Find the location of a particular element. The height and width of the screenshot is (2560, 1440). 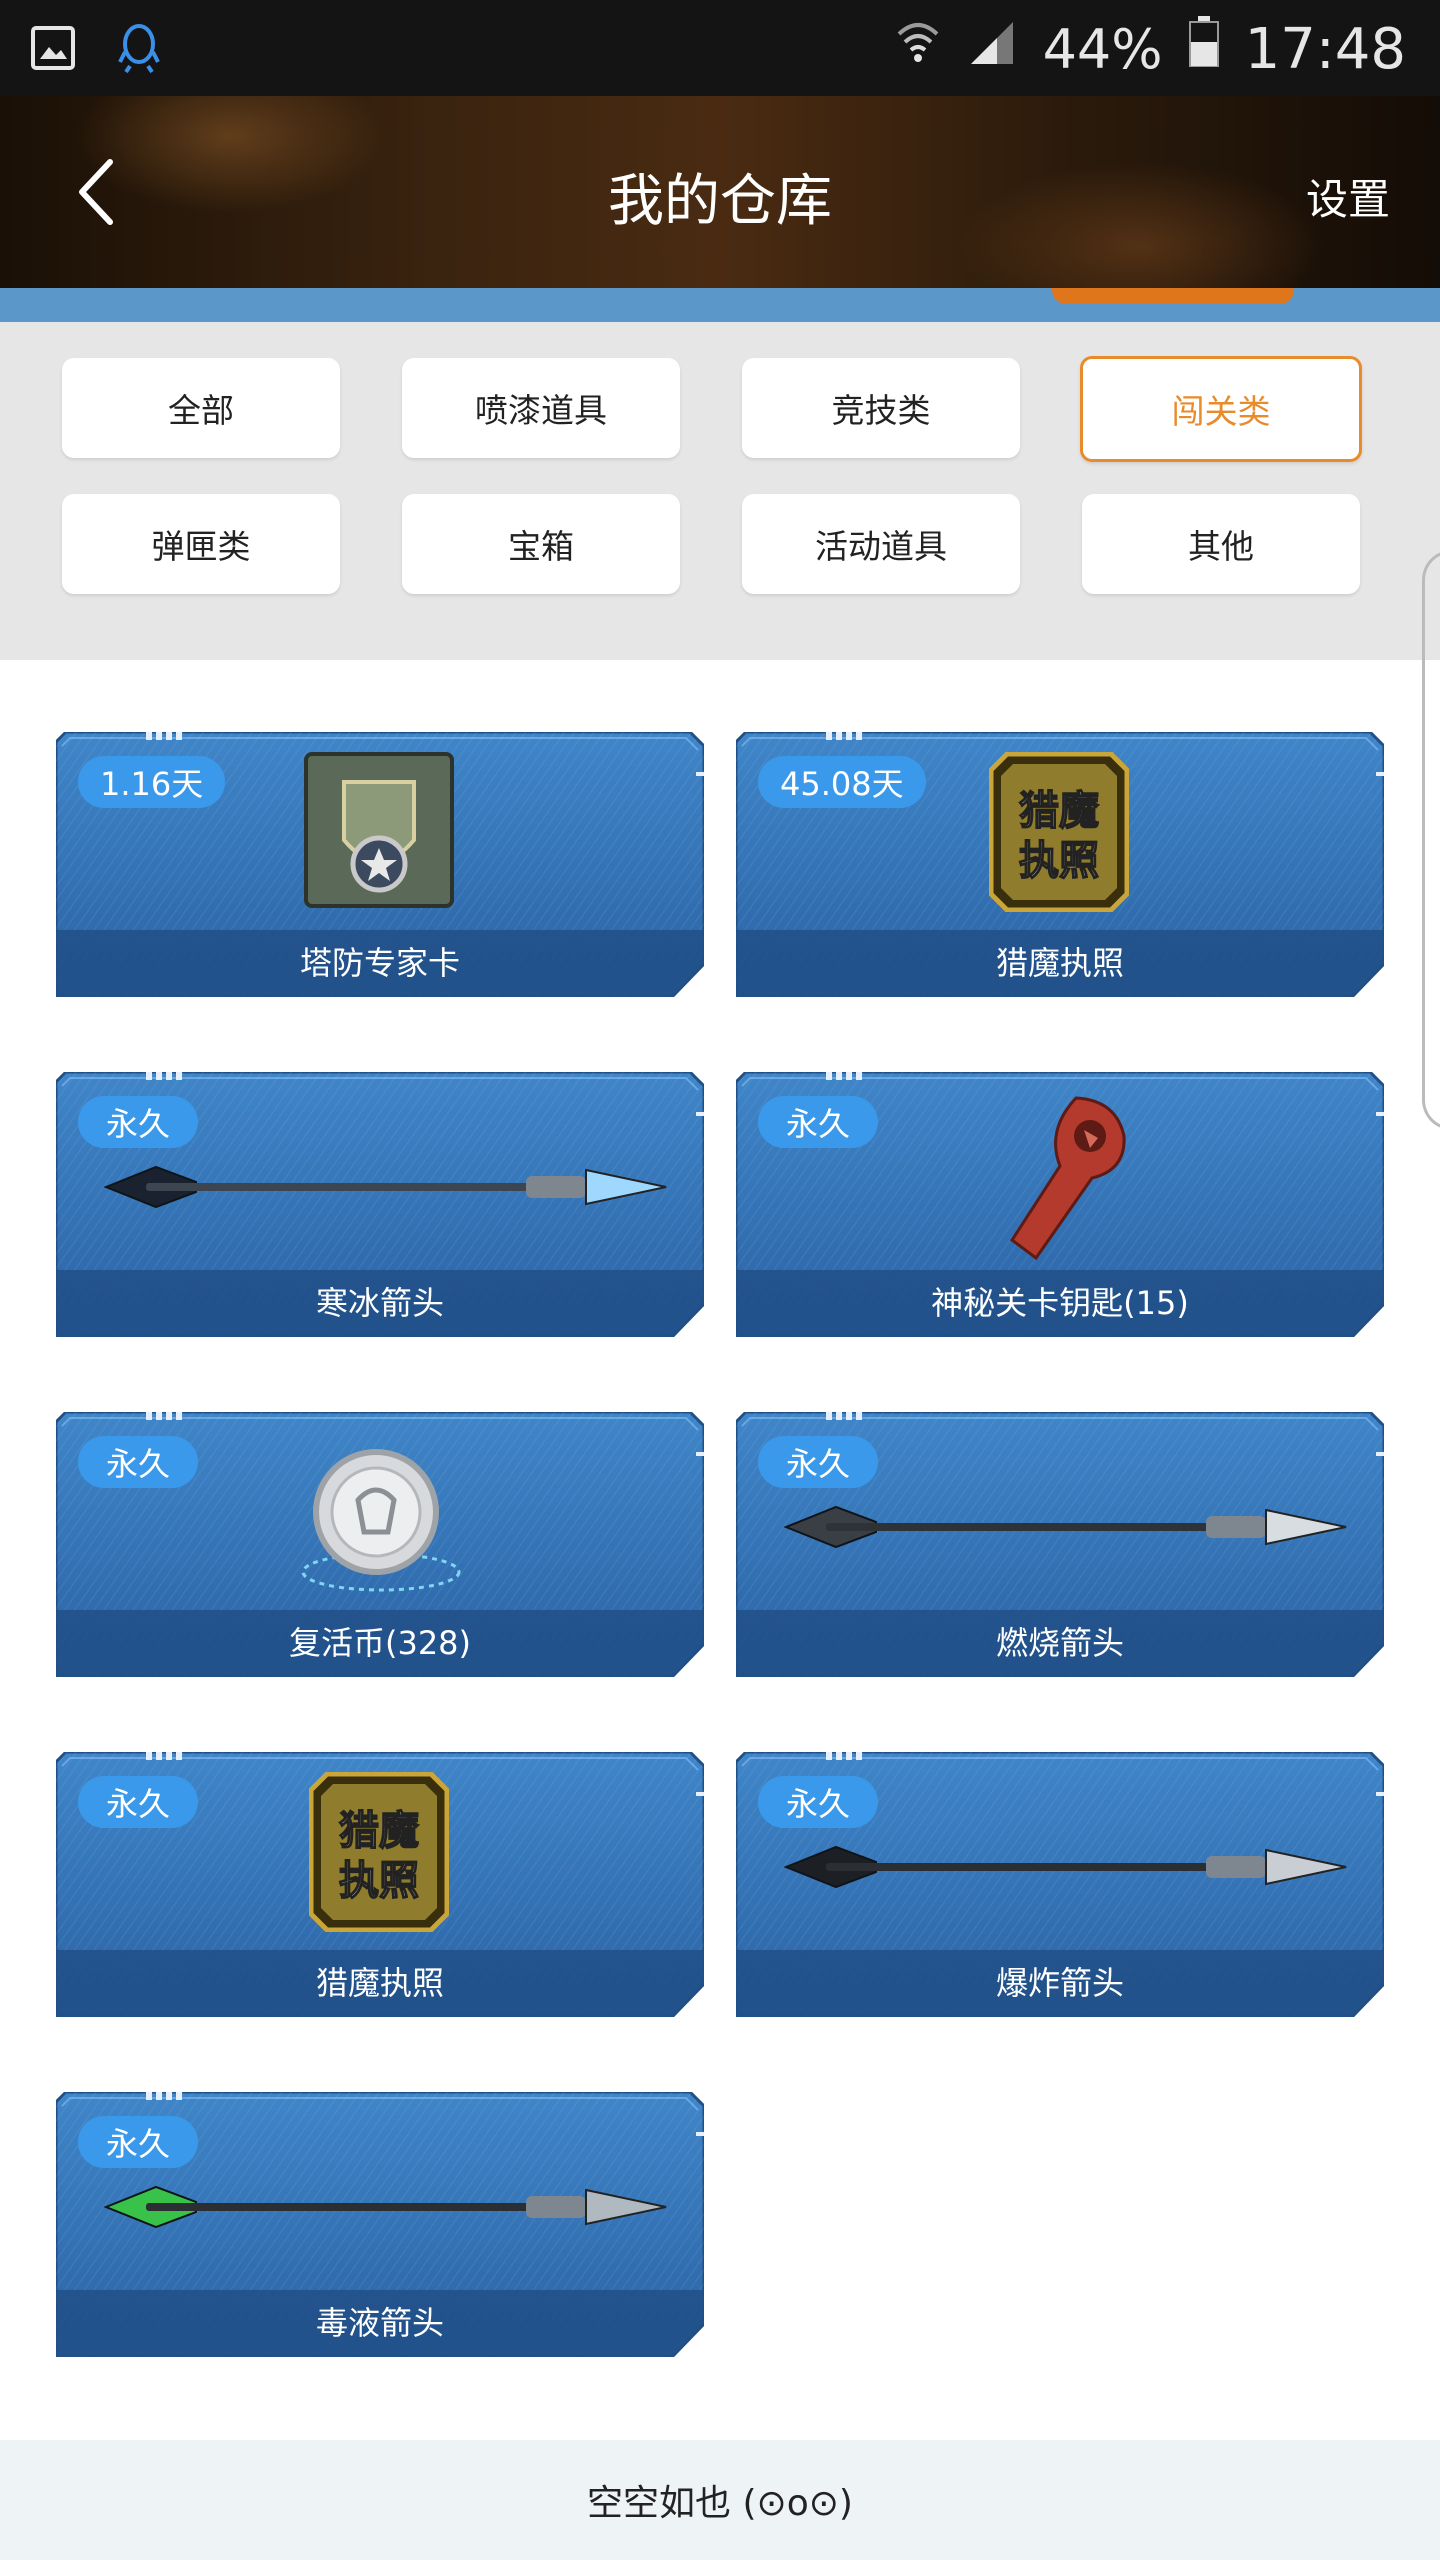

item-card: 永久寒冰箭头 is located at coordinates (380, 1204).